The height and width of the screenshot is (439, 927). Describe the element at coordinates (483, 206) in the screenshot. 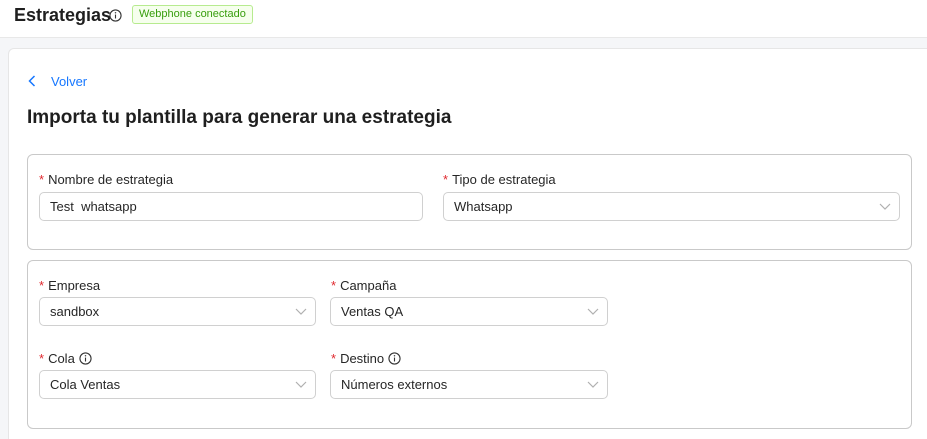

I see `tipo-select-value: Whatsapp` at that location.